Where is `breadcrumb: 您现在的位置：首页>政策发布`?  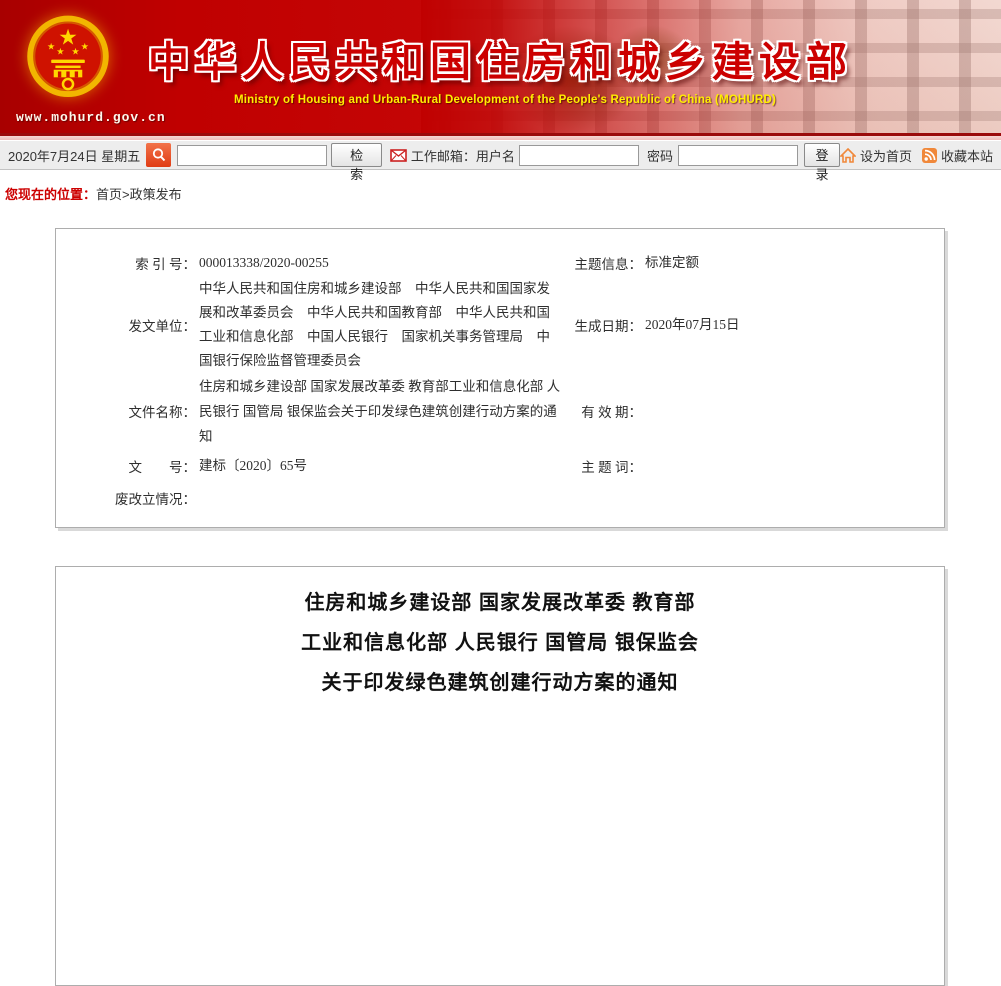 breadcrumb: 您现在的位置：首页>政策发布 is located at coordinates (93, 193).